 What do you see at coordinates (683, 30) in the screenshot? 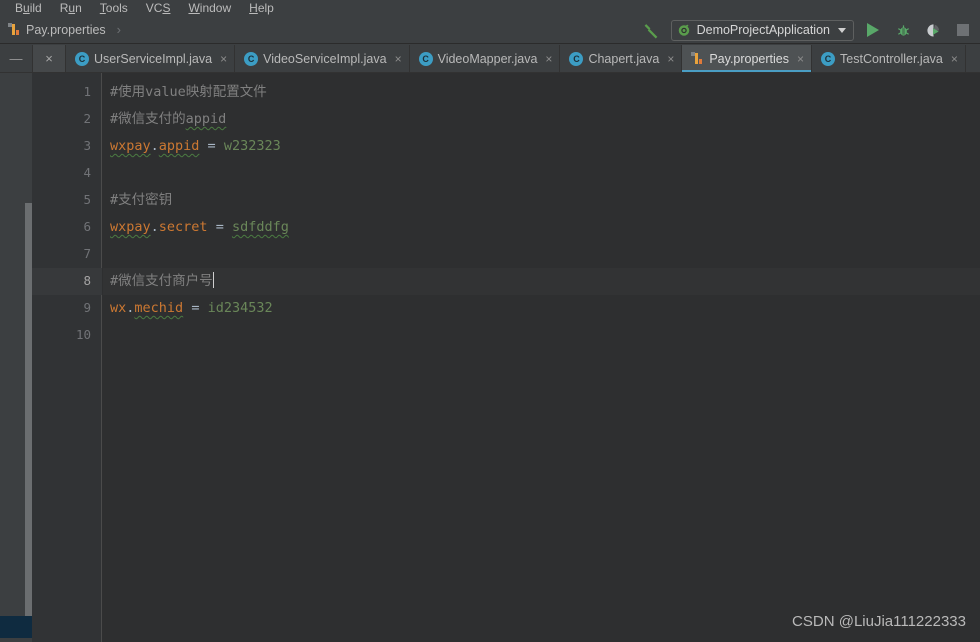
I see `spring-boot-icon` at bounding box center [683, 30].